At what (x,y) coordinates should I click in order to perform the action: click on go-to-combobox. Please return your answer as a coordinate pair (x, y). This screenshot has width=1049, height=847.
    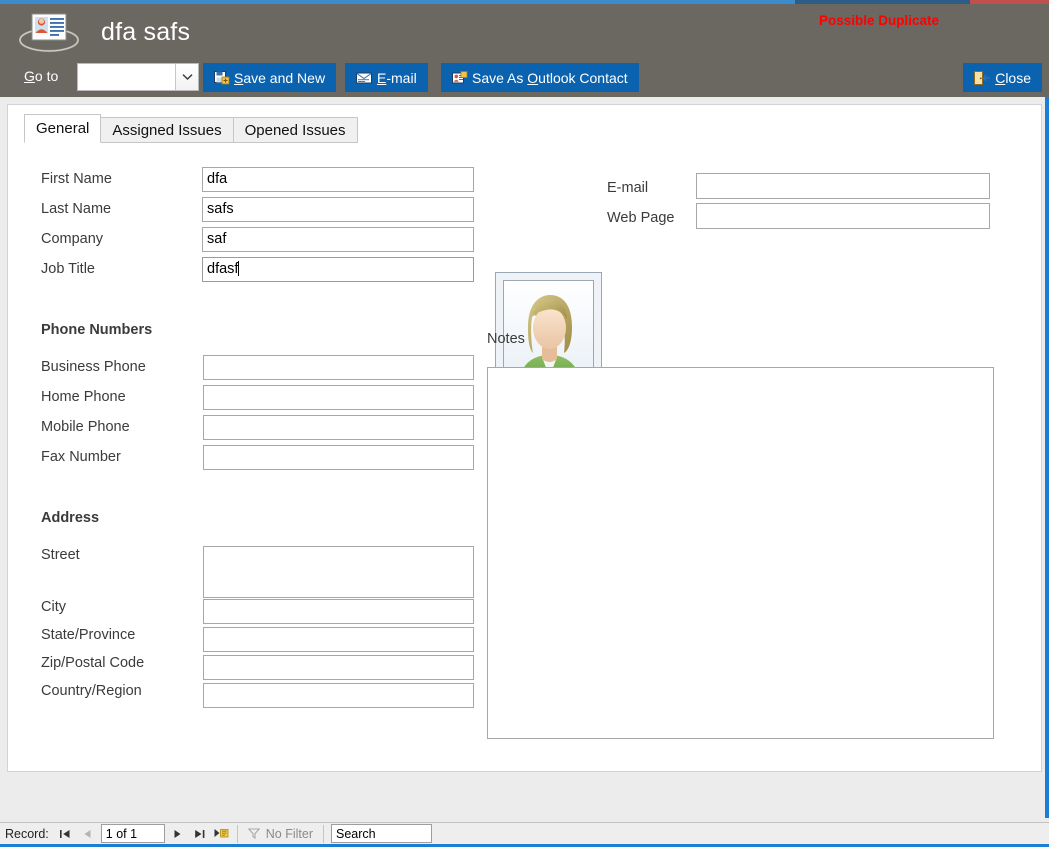
    Looking at the image, I should click on (138, 77).